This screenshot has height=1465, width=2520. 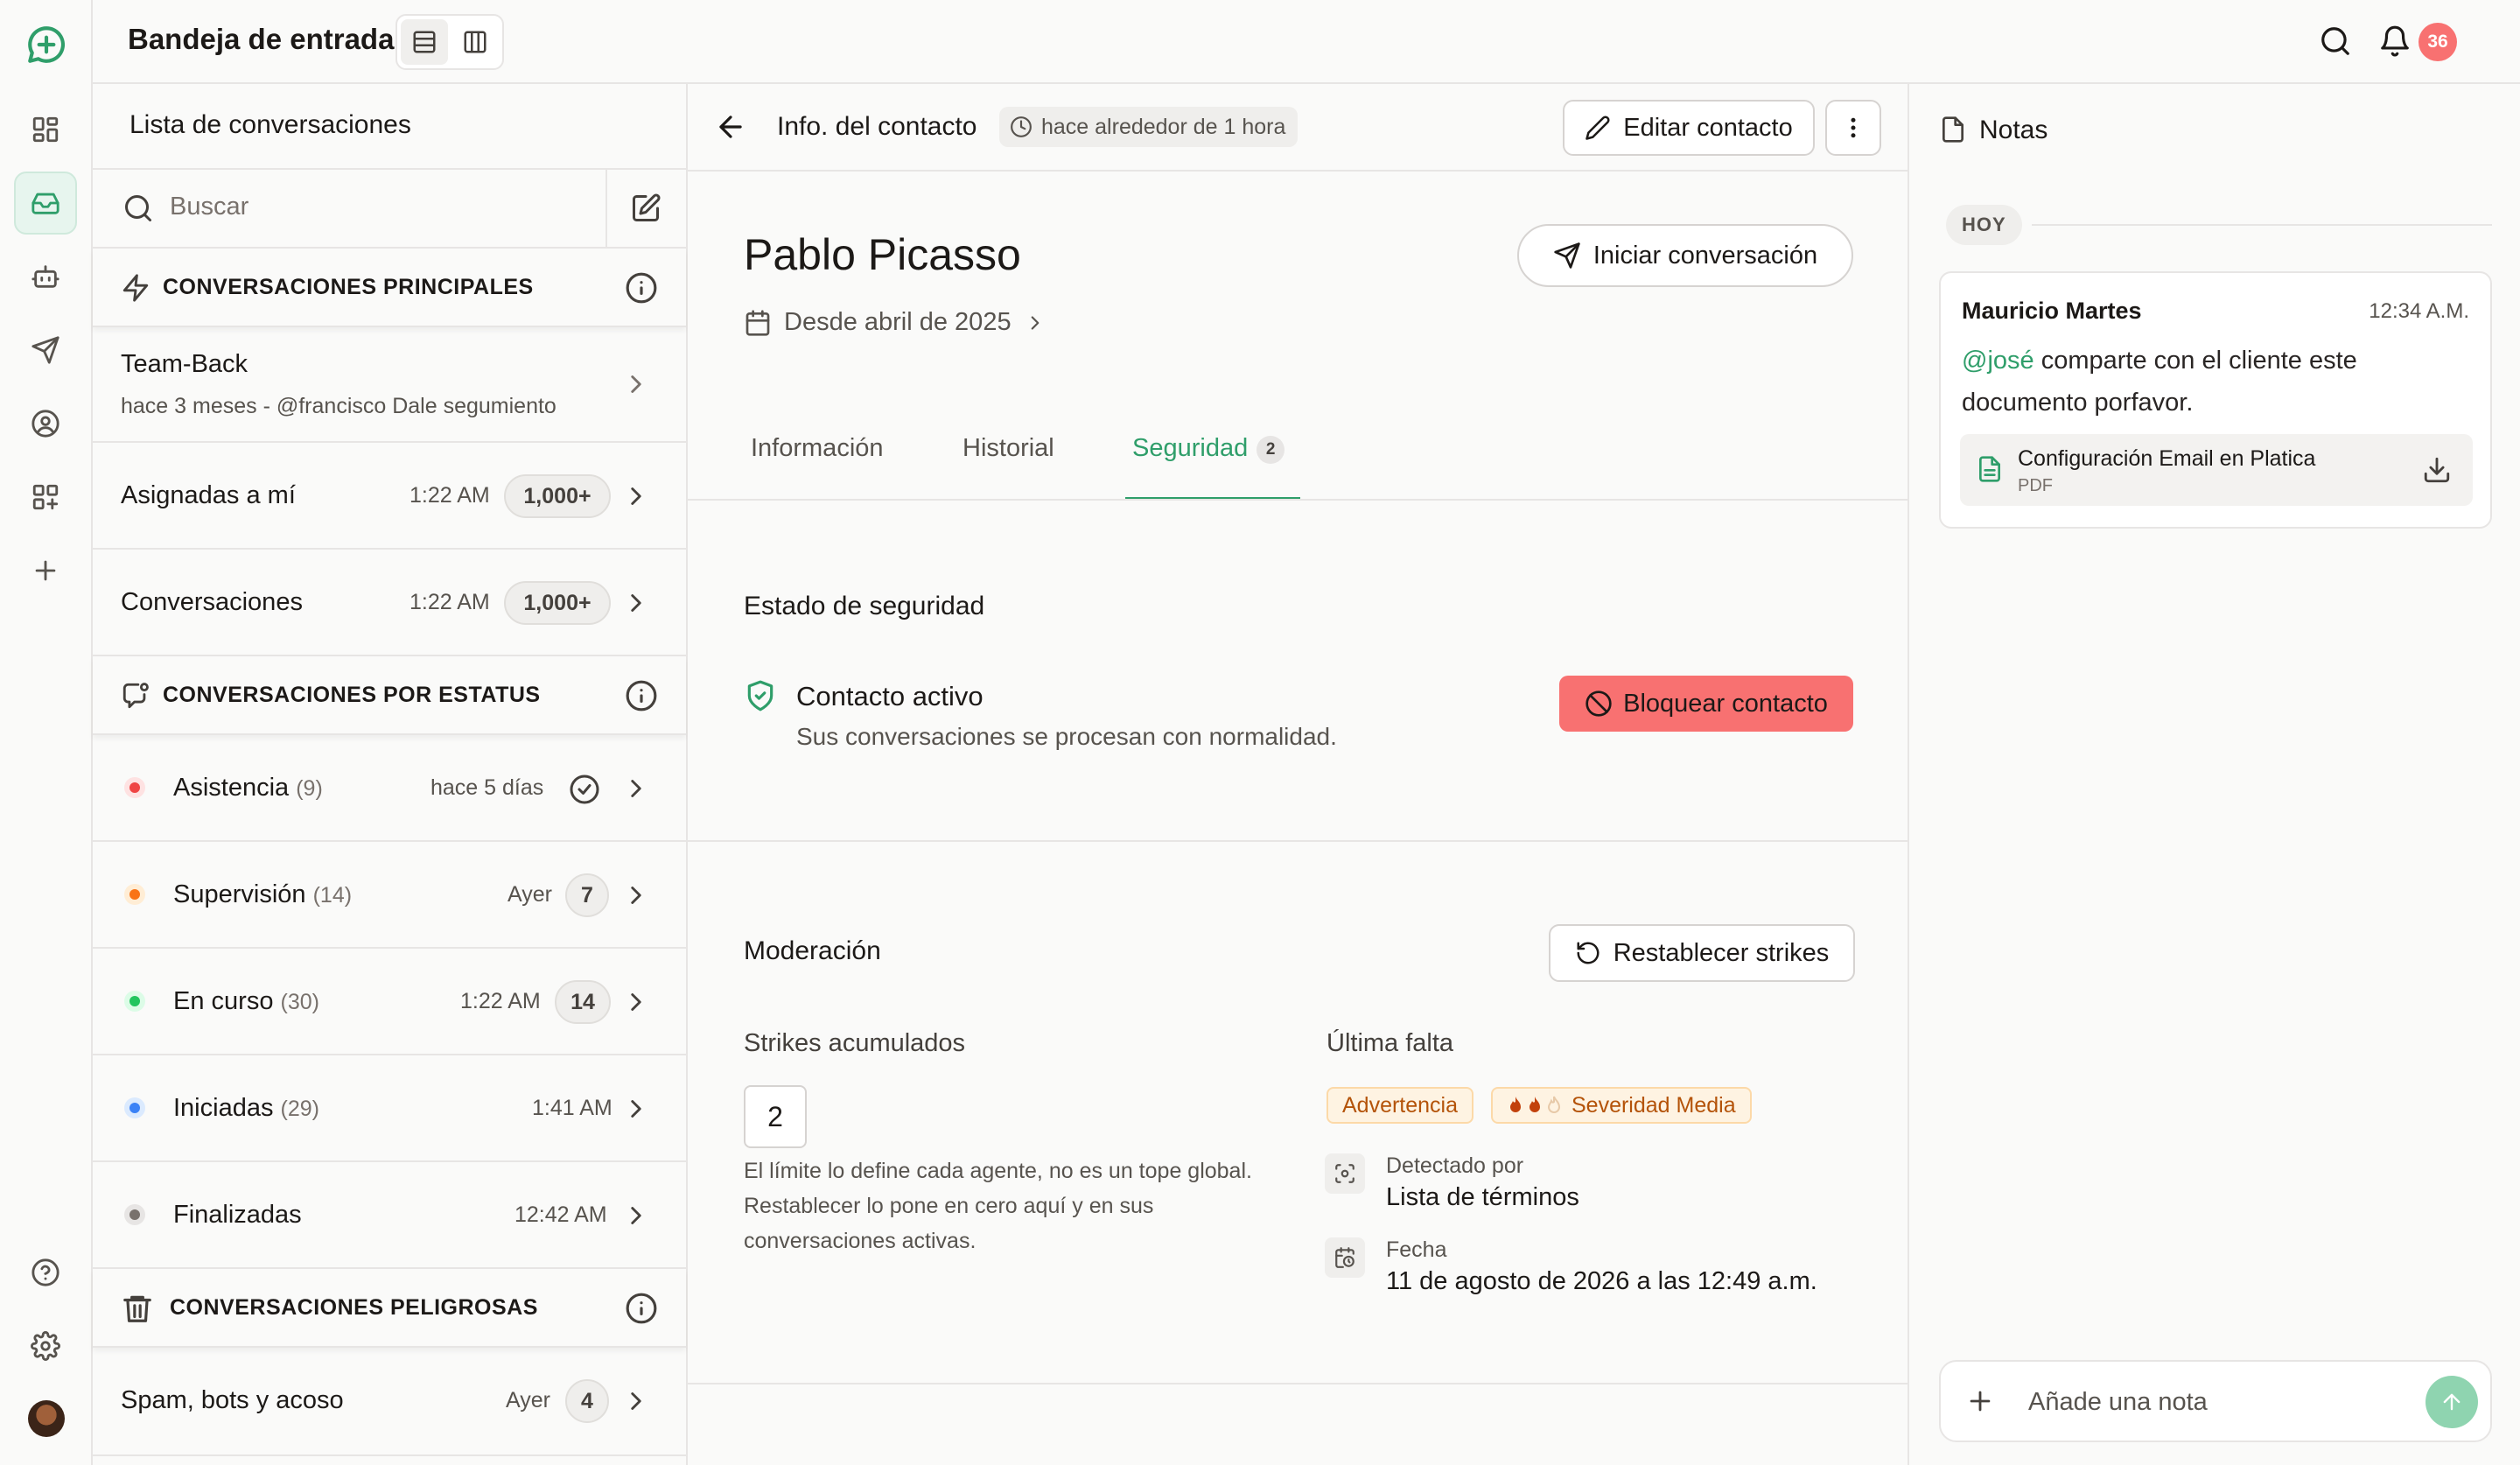 I want to click on list-view-icon, so click(x=424, y=42).